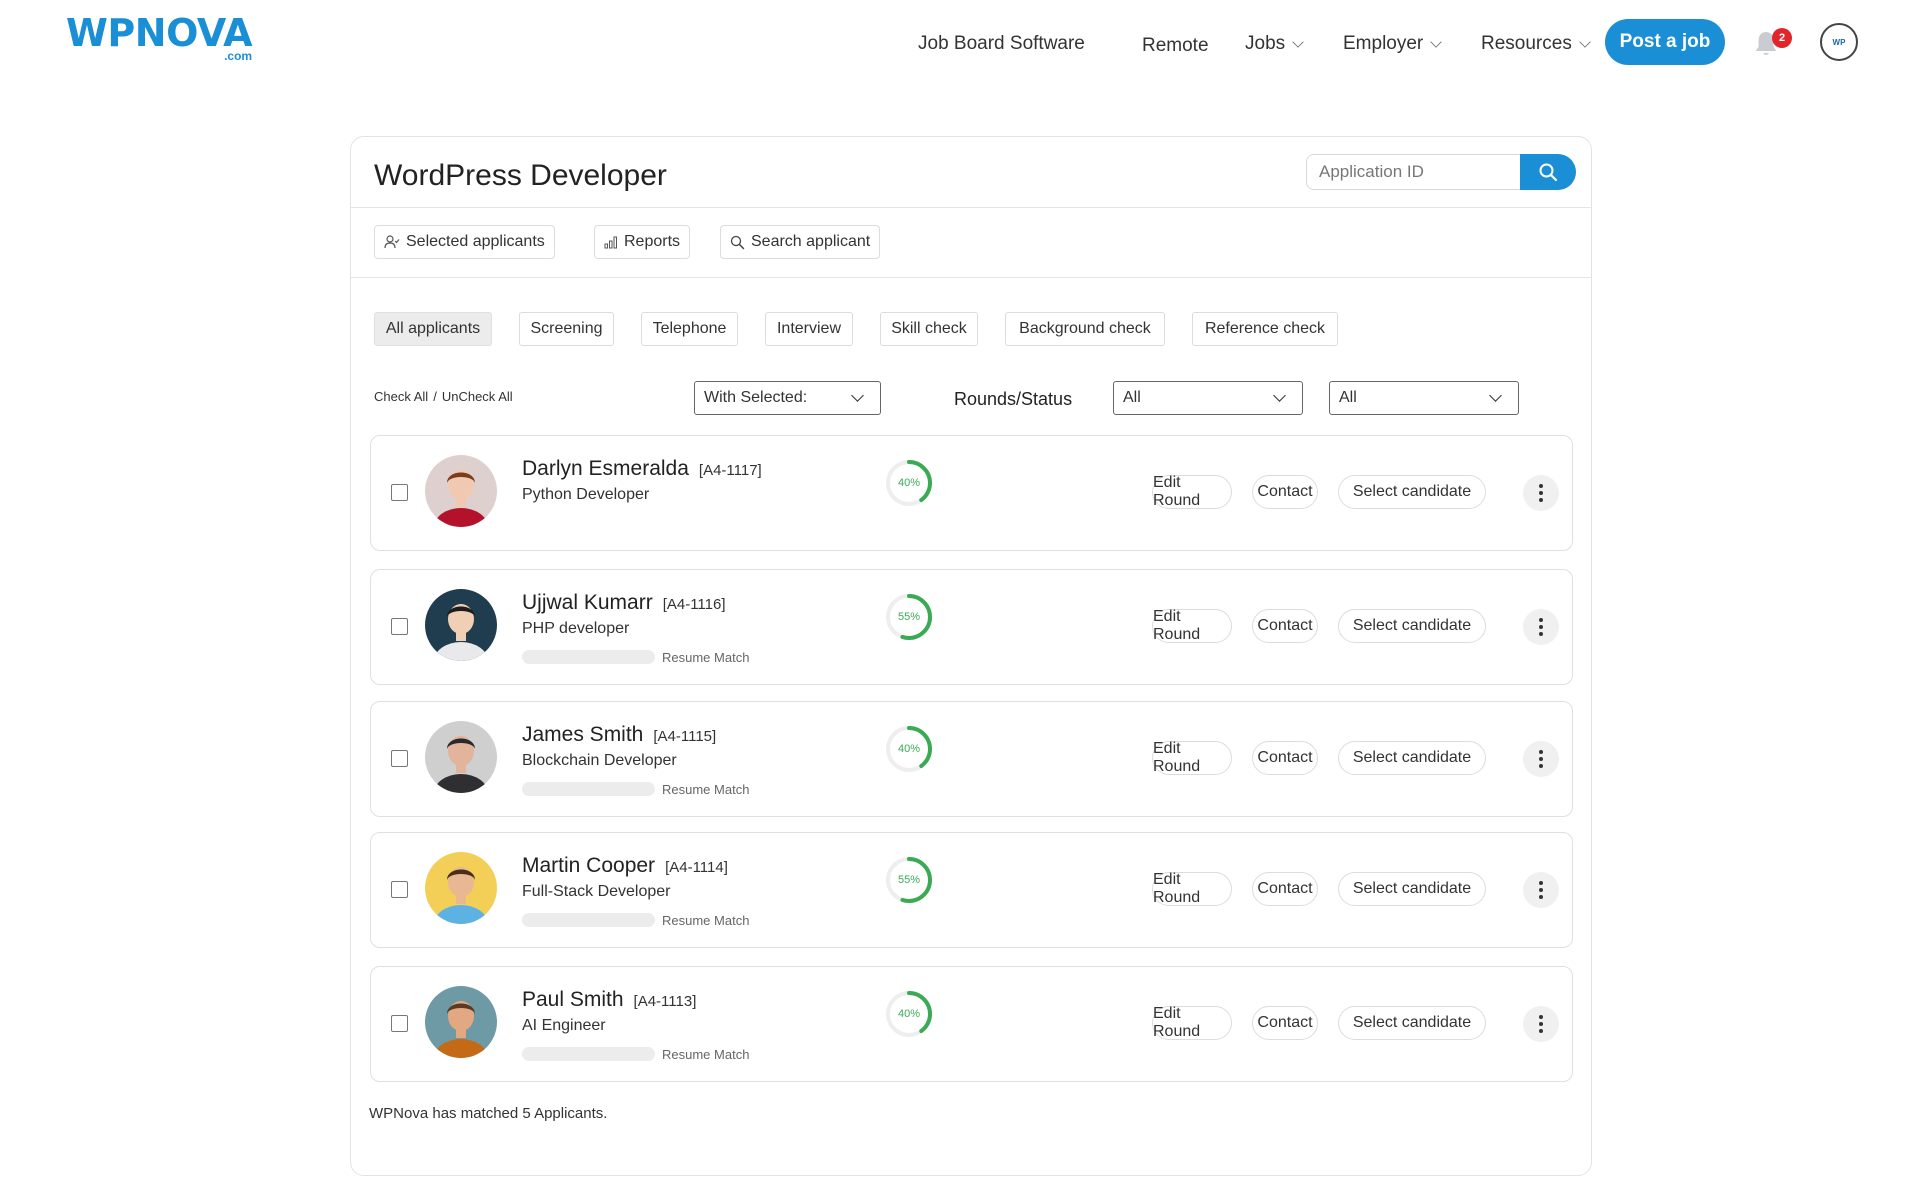  I want to click on applicant-role: Blockchain Developer, so click(599, 760).